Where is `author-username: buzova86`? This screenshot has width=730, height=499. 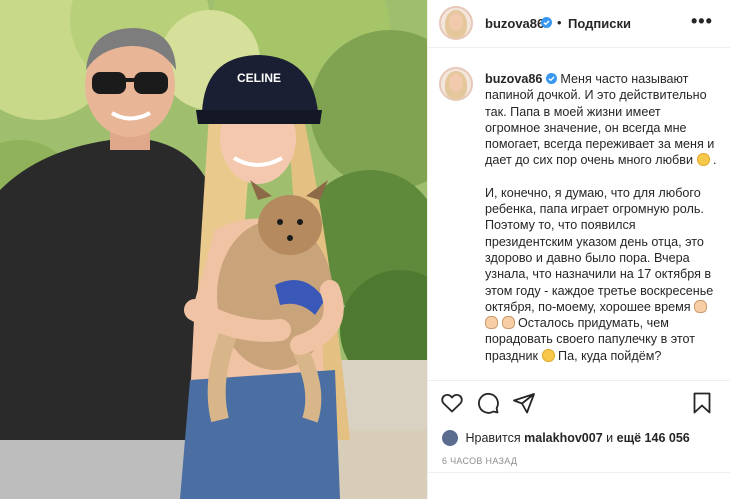 author-username: buzova86 is located at coordinates (514, 23).